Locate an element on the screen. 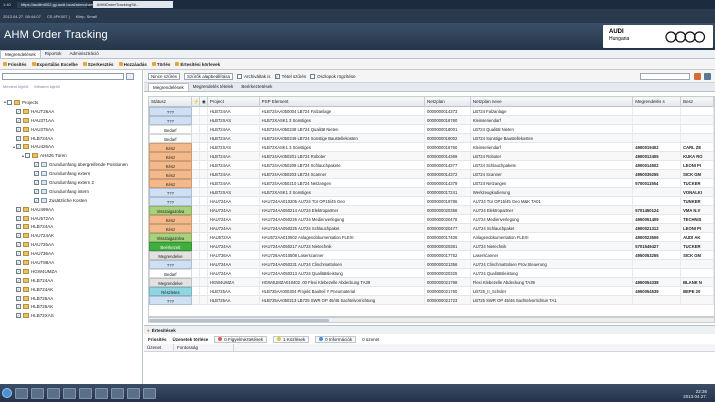  tree-node: ✓ HAU736AA is located at coordinates (71, 253).